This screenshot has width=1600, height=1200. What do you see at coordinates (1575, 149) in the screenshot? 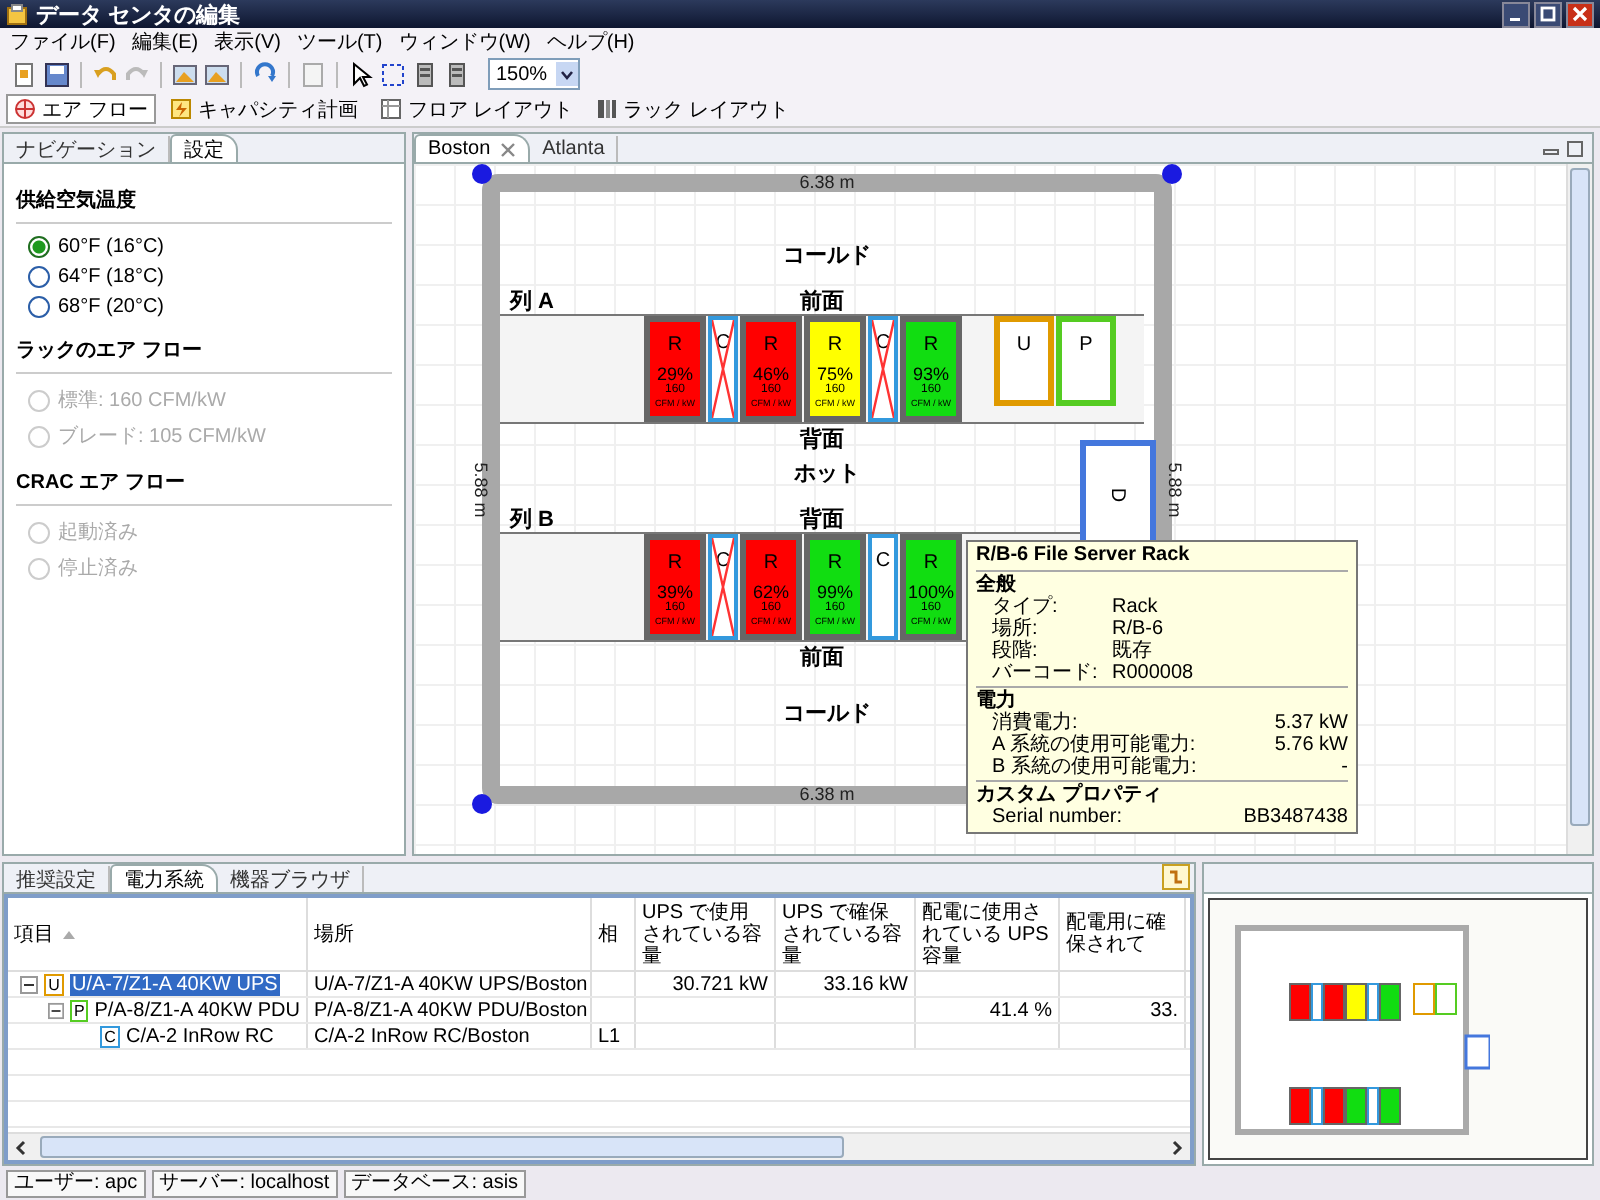
I see `maximize-icon` at bounding box center [1575, 149].